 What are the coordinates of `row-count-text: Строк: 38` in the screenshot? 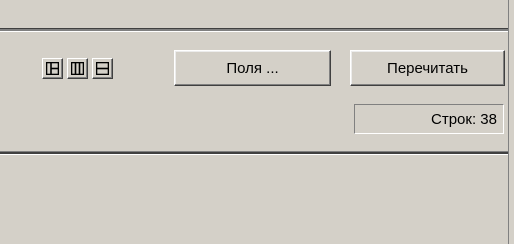 It's located at (464, 119).